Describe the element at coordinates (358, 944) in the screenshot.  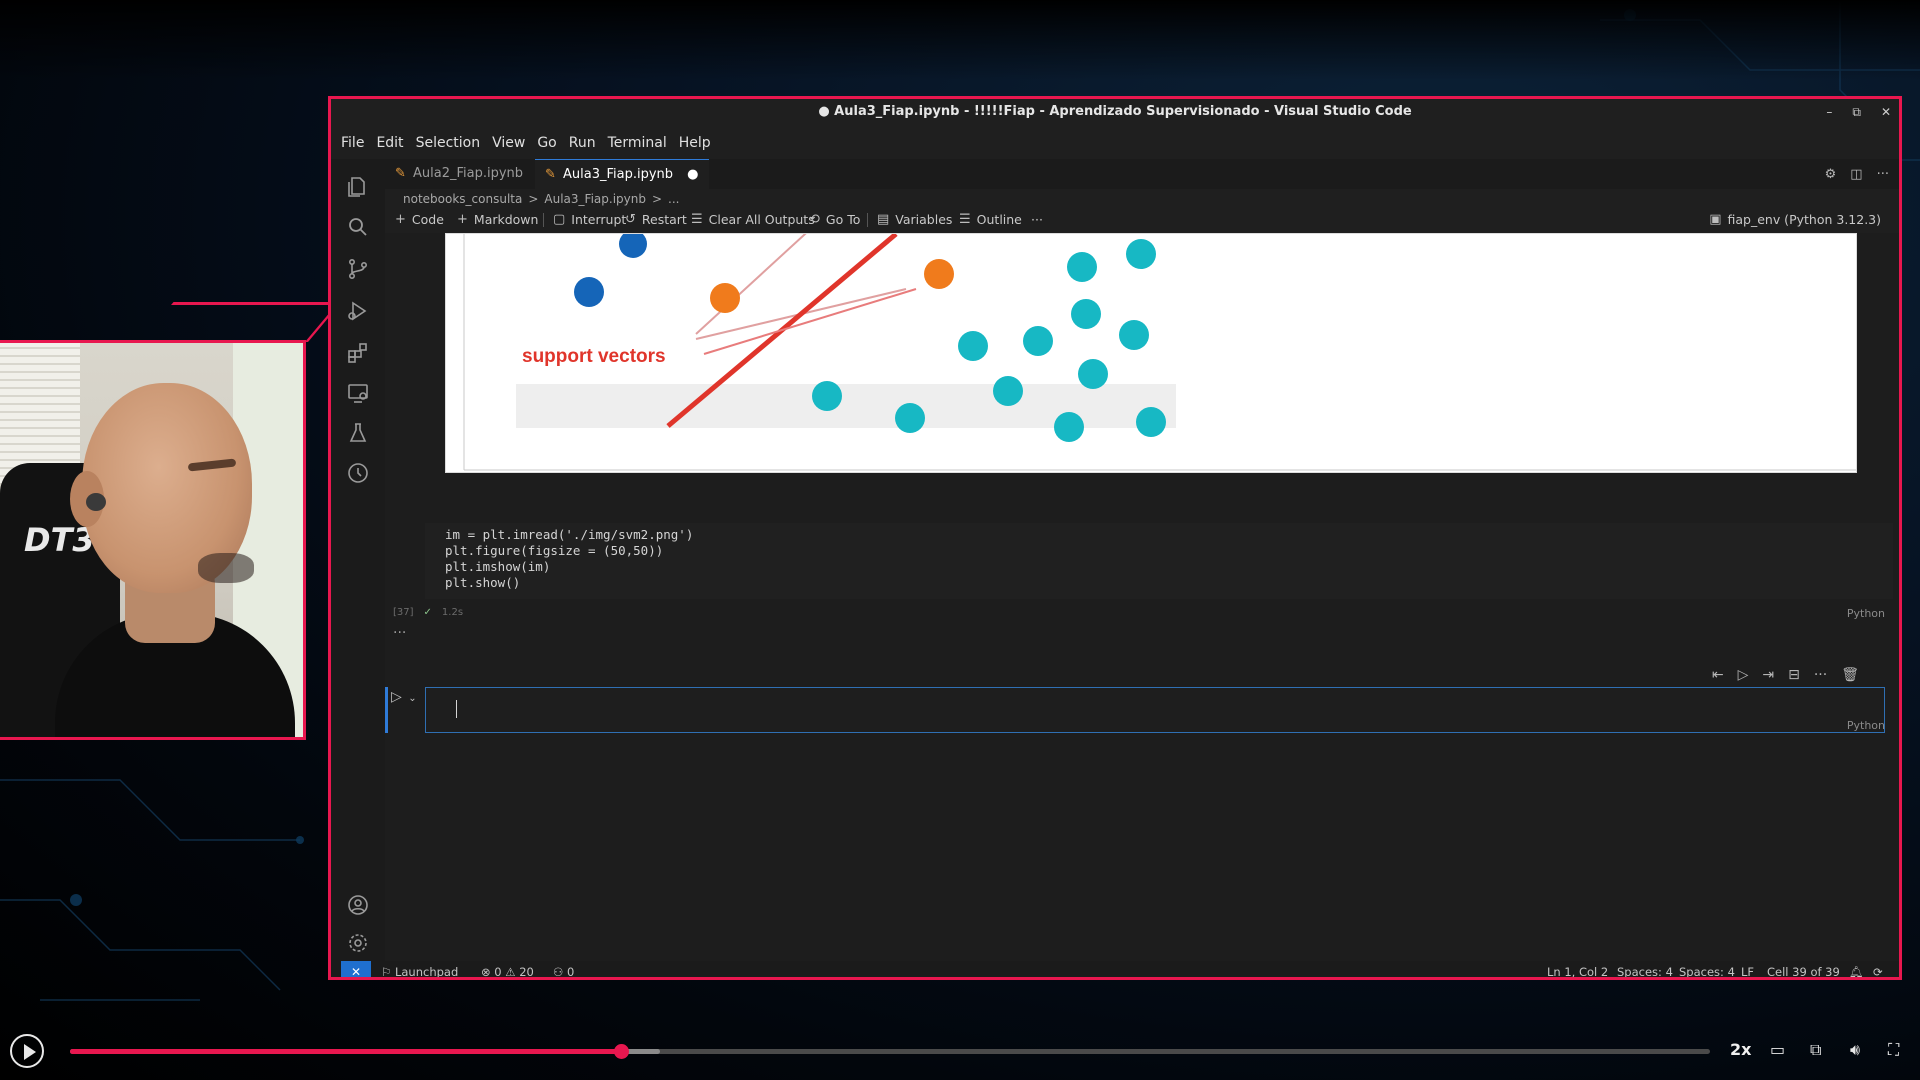
I see `settings-gear-icon` at that location.